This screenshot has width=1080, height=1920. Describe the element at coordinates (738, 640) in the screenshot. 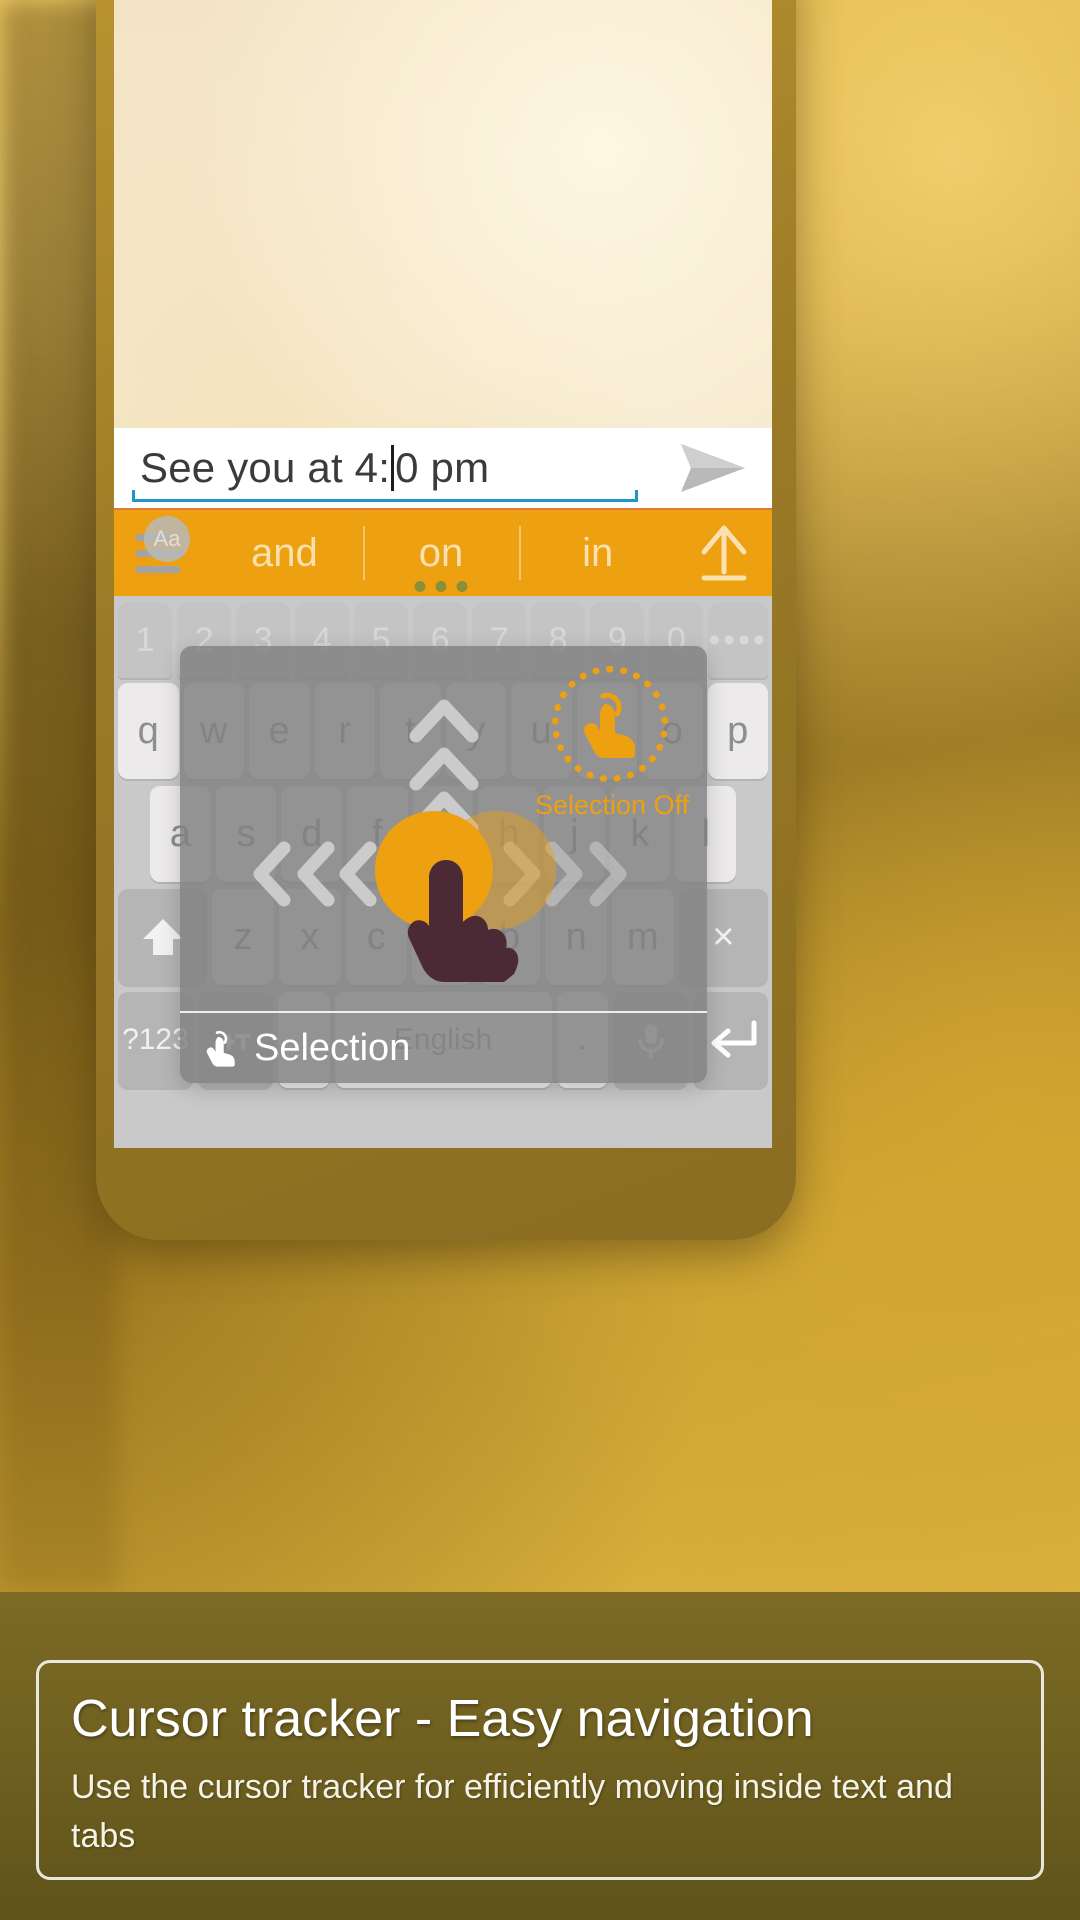

I see `key-more-symbols: ••••` at that location.